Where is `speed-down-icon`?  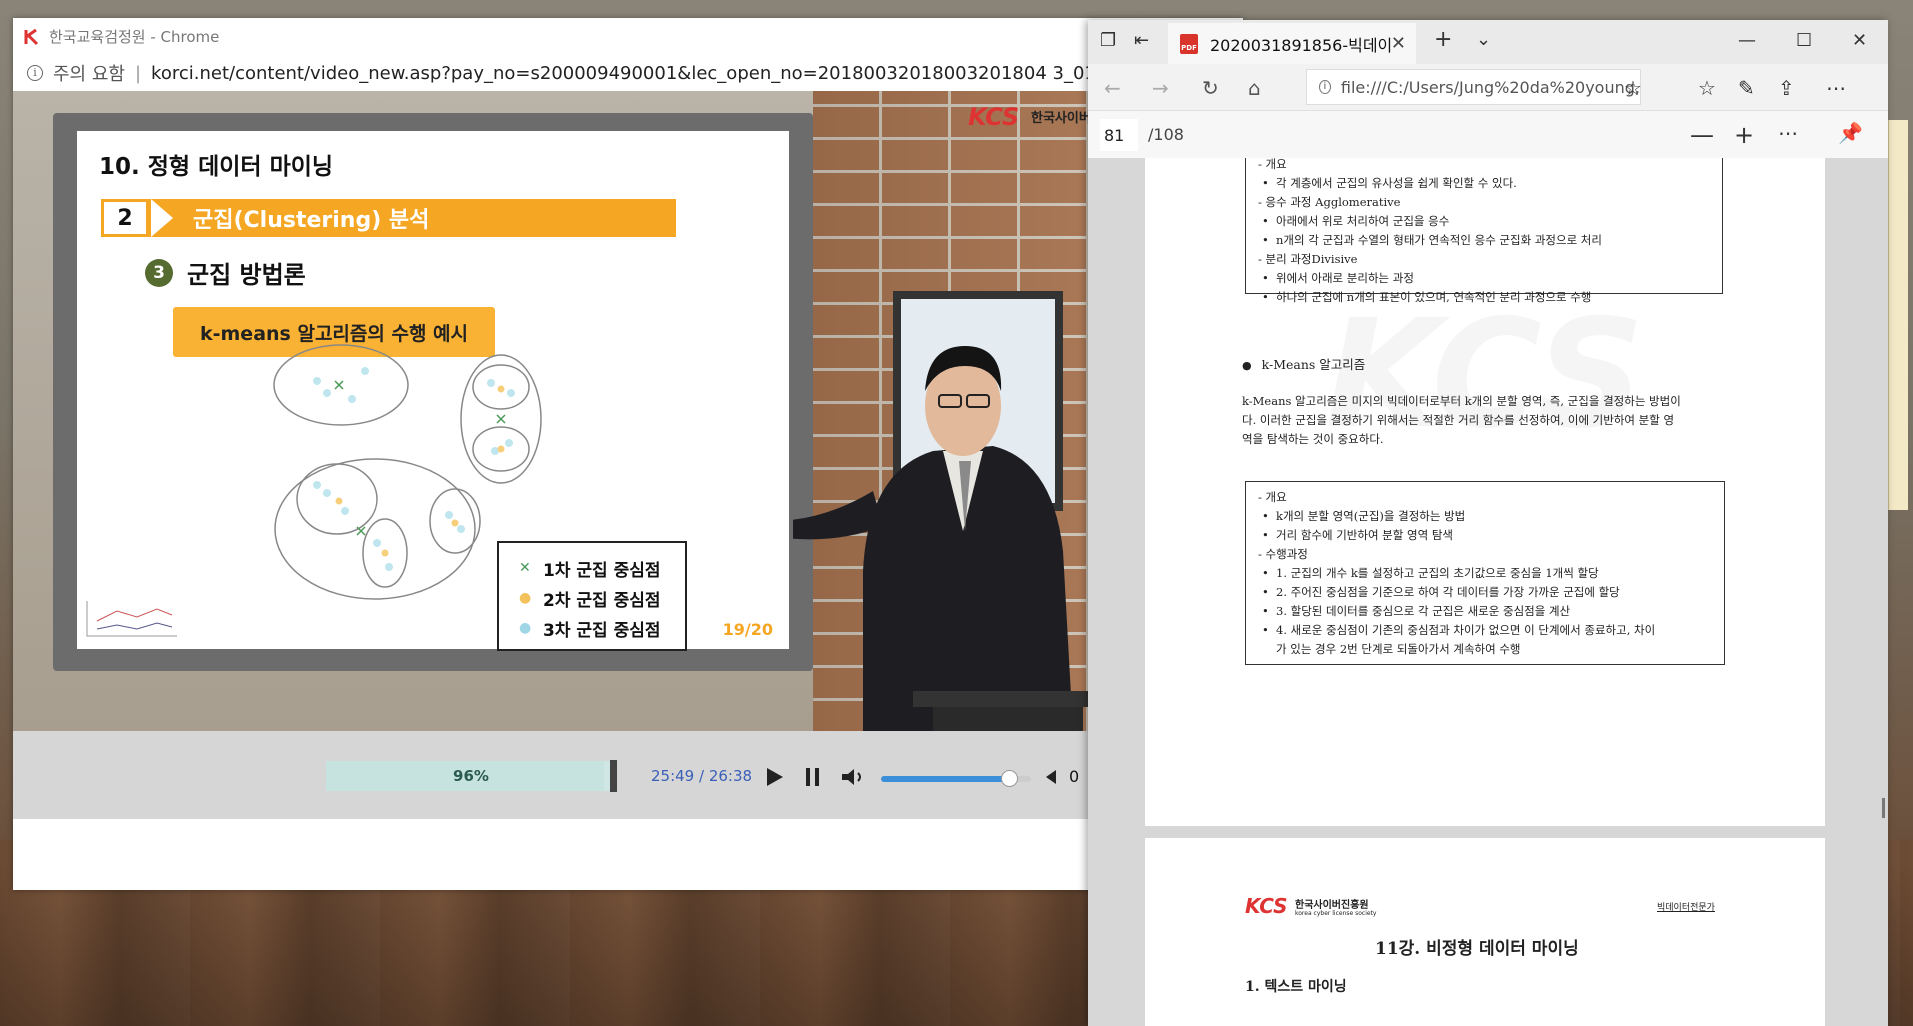
speed-down-icon is located at coordinates (1051, 777).